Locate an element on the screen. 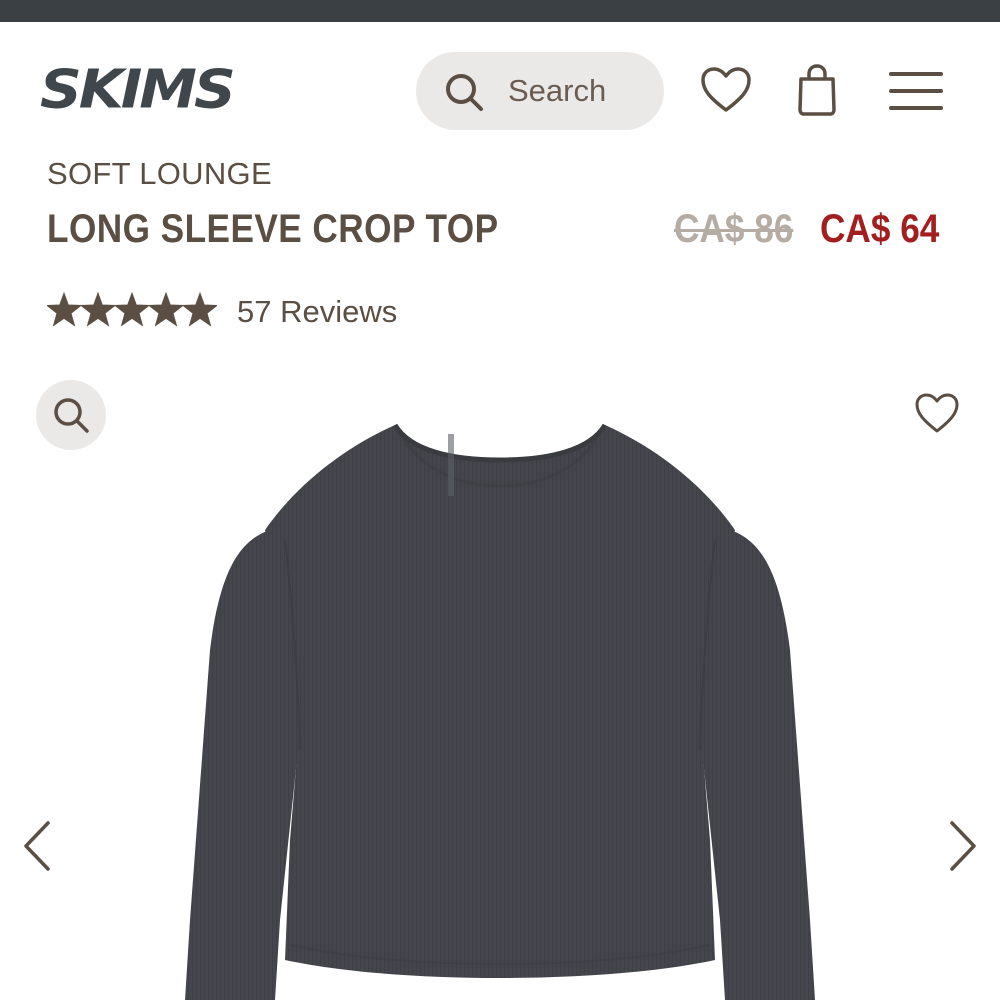 Image resolution: width=1000 pixels, height=1000 pixels. zoom-button is located at coordinates (71, 415).